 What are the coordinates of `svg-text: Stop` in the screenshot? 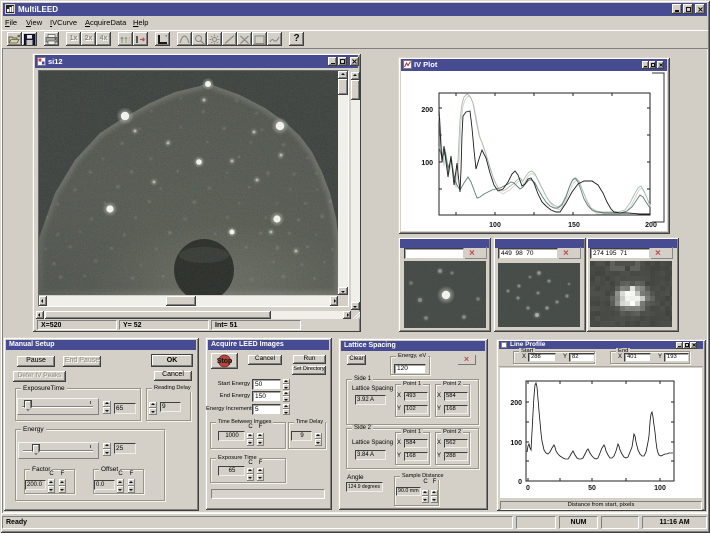 It's located at (225, 361).